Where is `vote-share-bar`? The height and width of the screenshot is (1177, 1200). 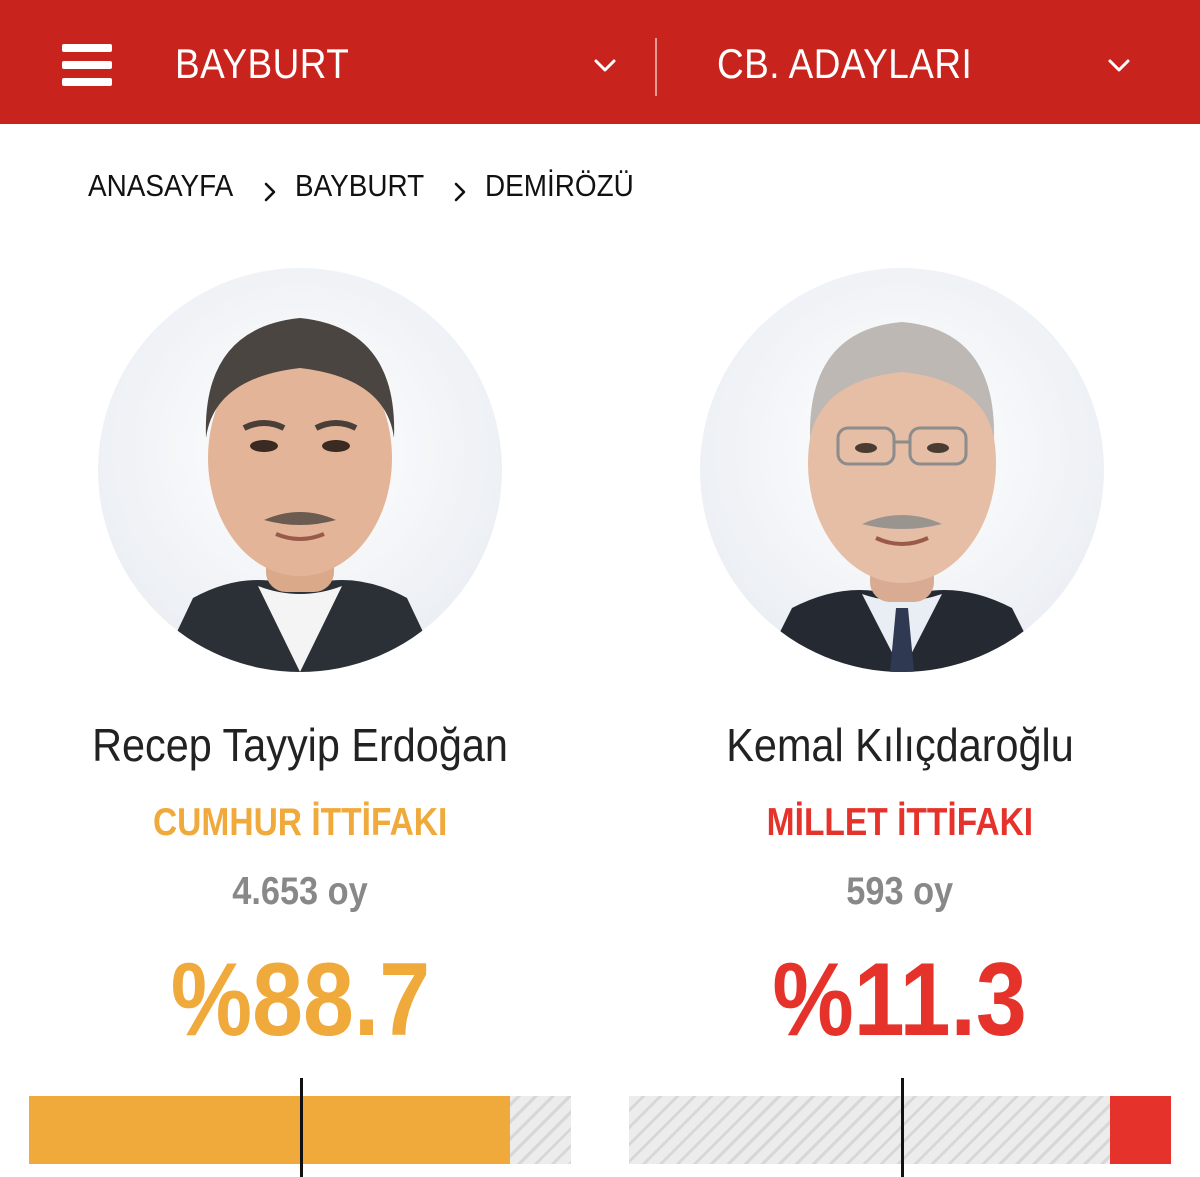
vote-share-bar is located at coordinates (900, 1130).